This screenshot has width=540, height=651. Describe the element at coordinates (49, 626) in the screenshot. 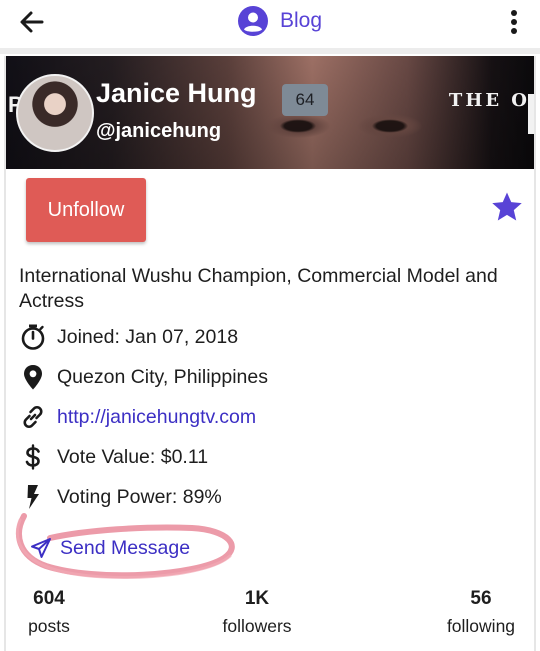

I see `stat-label: posts` at that location.